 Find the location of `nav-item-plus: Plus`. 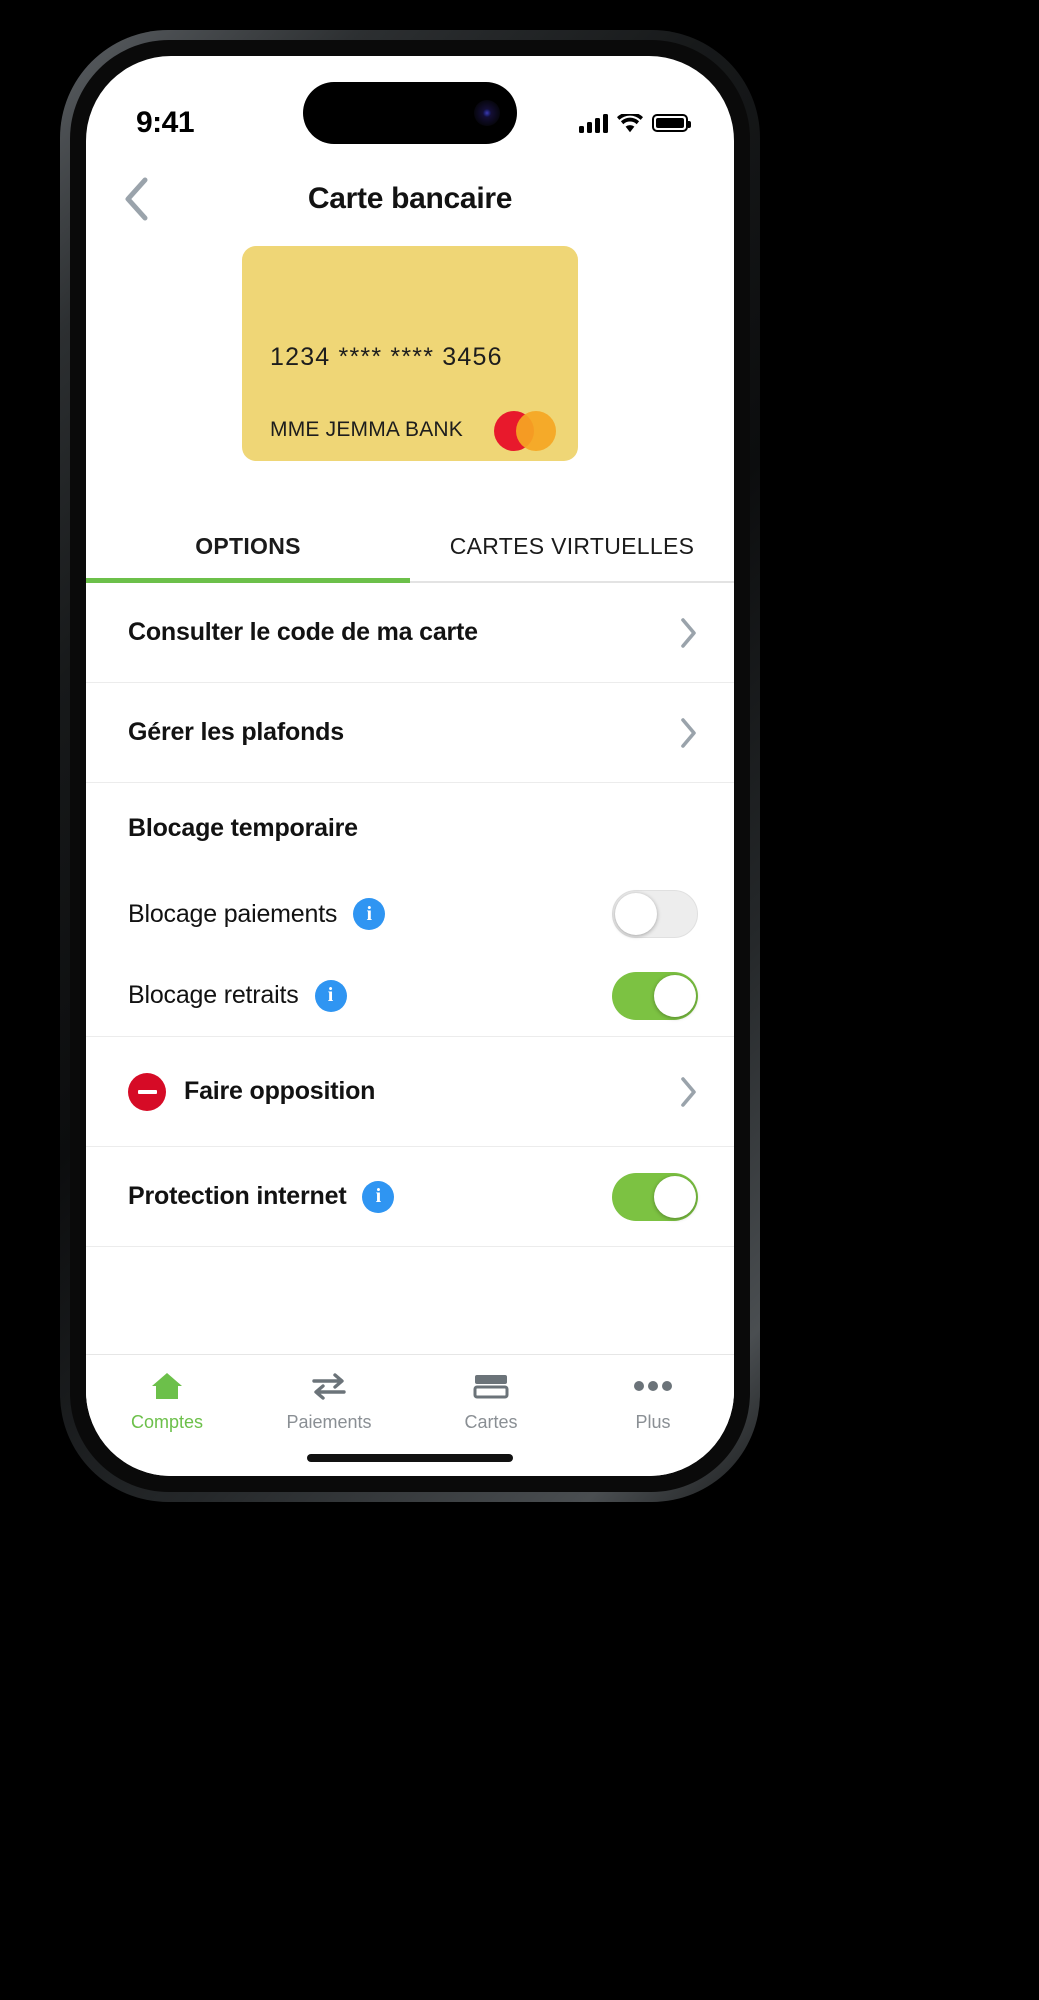

nav-item-plus: Plus is located at coordinates (653, 1401).